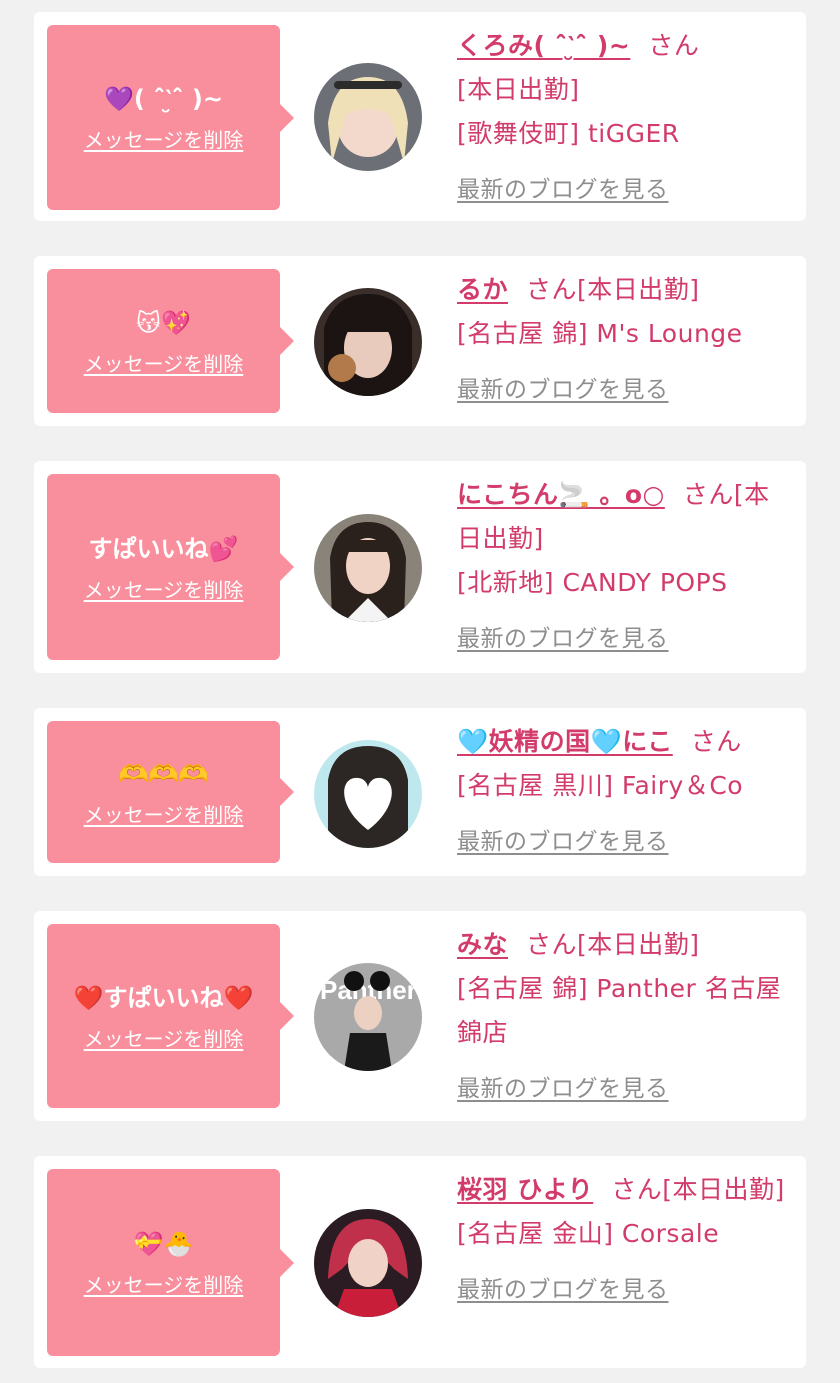 The width and height of the screenshot is (840, 1383). What do you see at coordinates (170, 341) in the screenshot?
I see `message-bubble: 😽💖 メッセージを削除` at bounding box center [170, 341].